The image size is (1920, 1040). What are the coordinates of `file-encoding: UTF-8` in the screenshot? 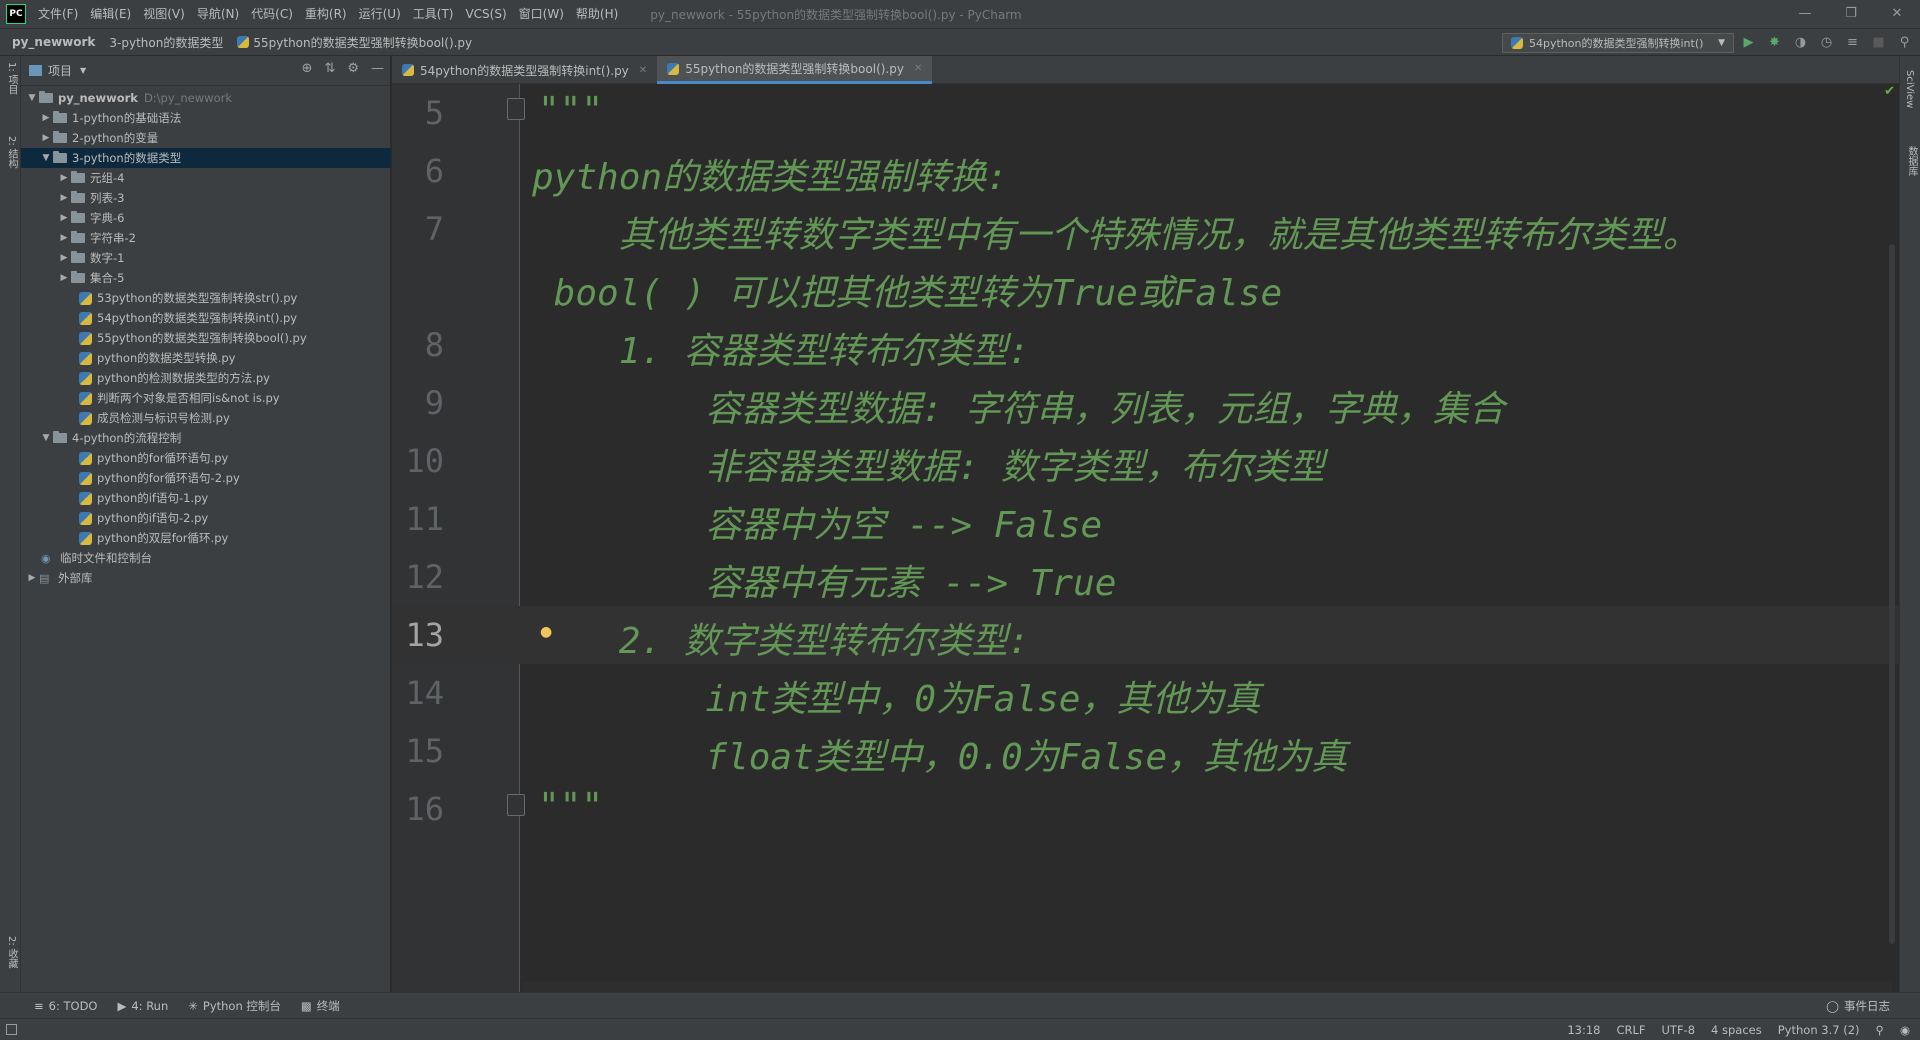 It's located at (1679, 1030).